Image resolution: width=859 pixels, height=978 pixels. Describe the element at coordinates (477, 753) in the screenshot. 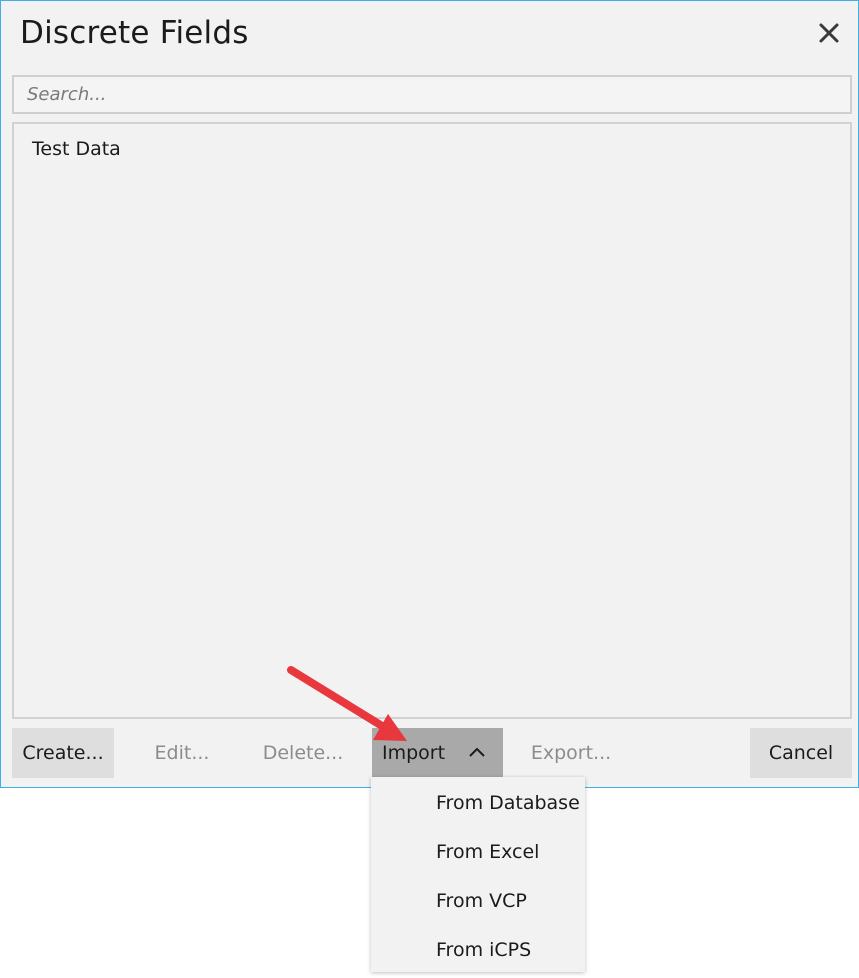

I see `chevron-up-icon` at that location.